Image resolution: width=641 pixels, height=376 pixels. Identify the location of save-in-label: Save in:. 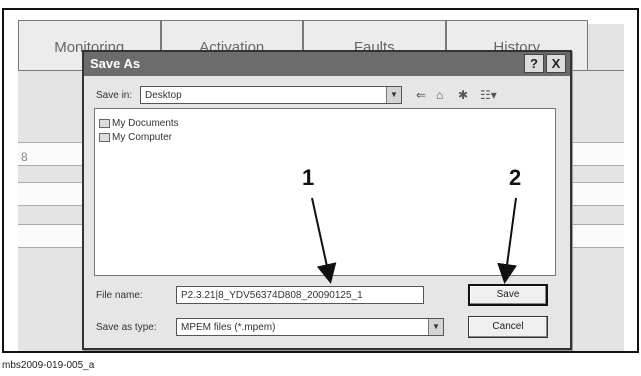
(114, 95).